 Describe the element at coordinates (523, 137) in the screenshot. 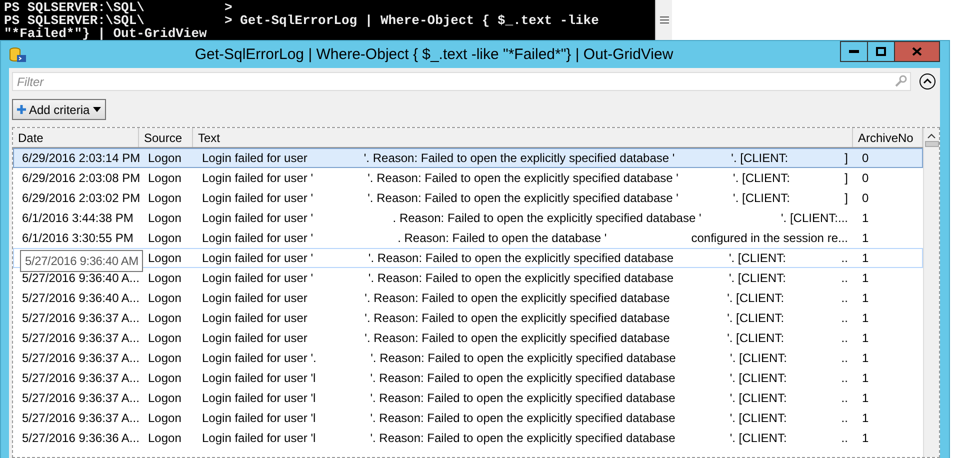

I see `column-header: Text` at that location.